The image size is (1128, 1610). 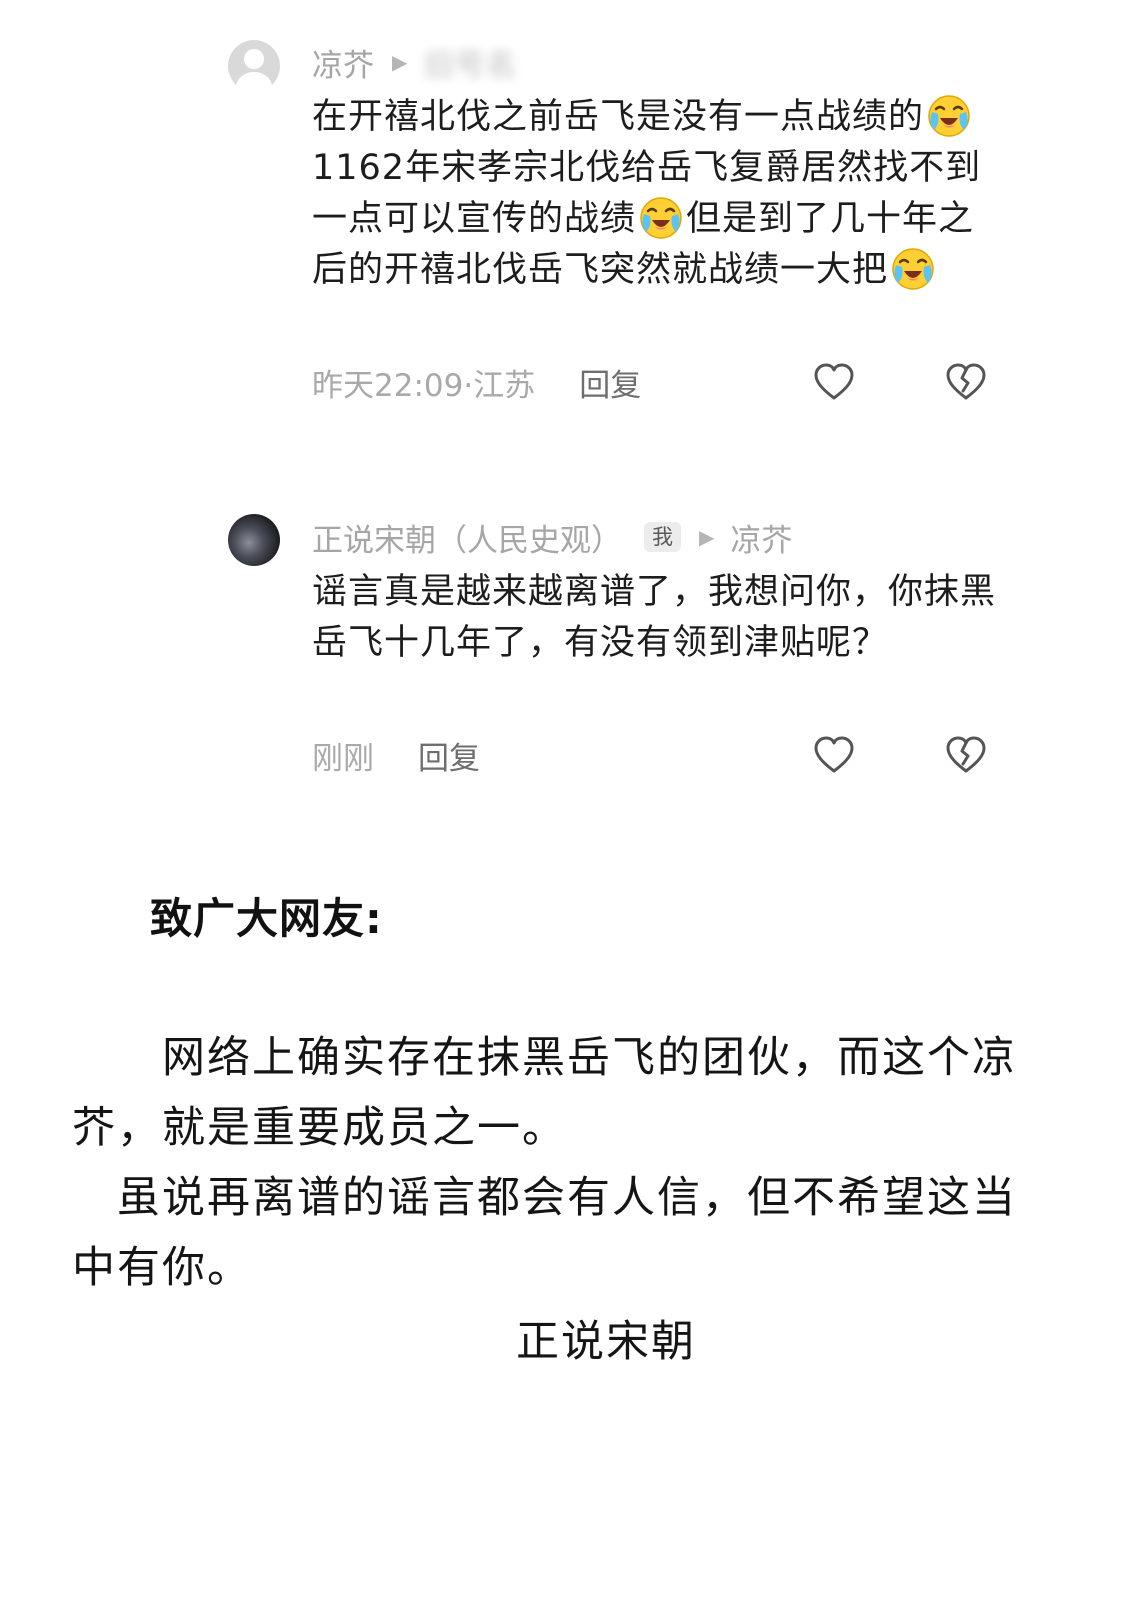 What do you see at coordinates (266, 918) in the screenshot?
I see `notice-title: 致广大网友:` at bounding box center [266, 918].